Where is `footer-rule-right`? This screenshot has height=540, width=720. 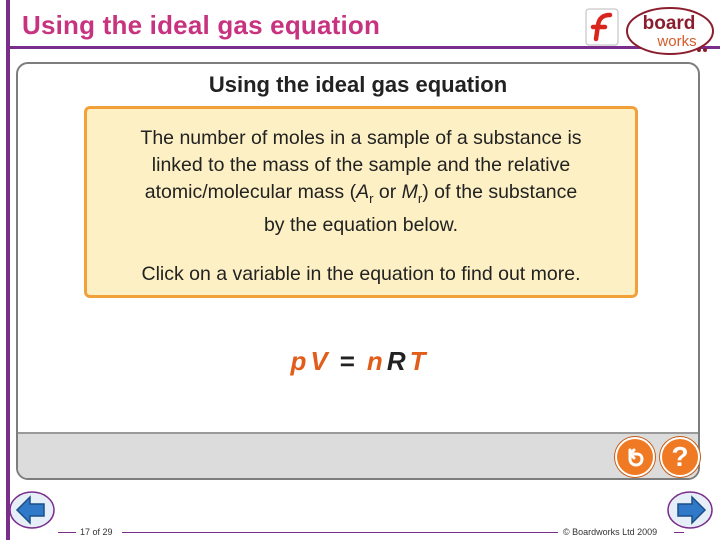
footer-rule-right is located at coordinates (679, 532).